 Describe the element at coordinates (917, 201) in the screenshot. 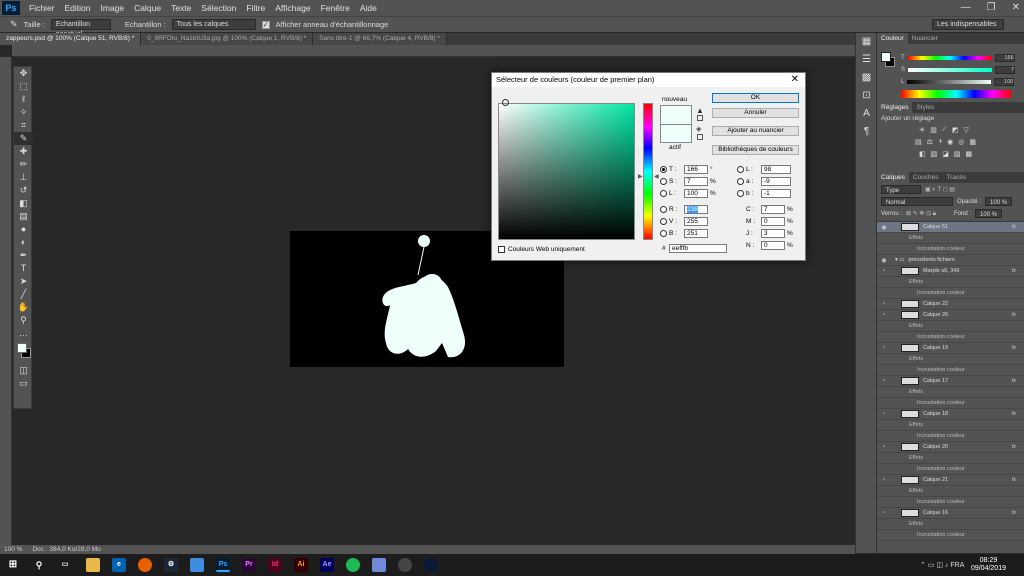

I see `blend-mode-select: Normal` at that location.